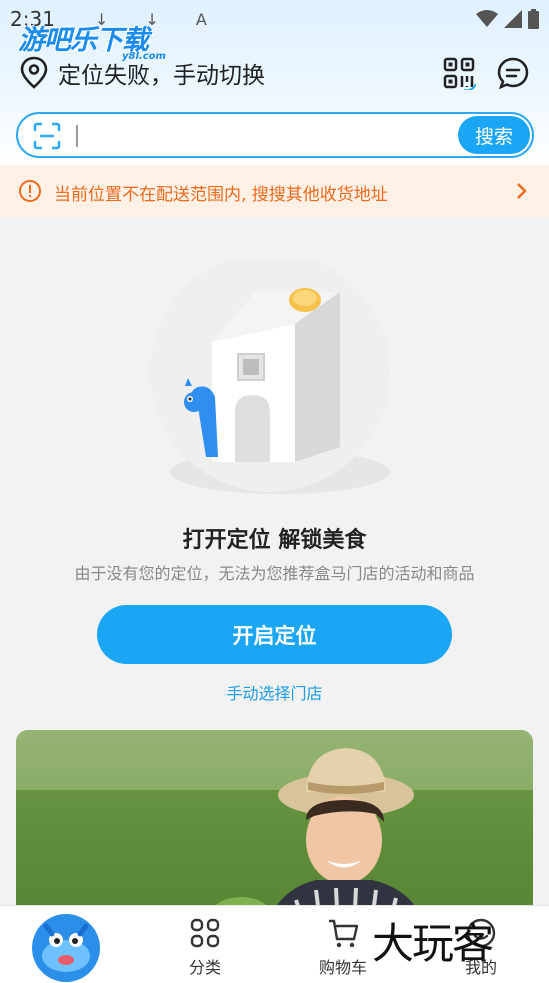  Describe the element at coordinates (487, 18) in the screenshot. I see `wifi-icon` at that location.